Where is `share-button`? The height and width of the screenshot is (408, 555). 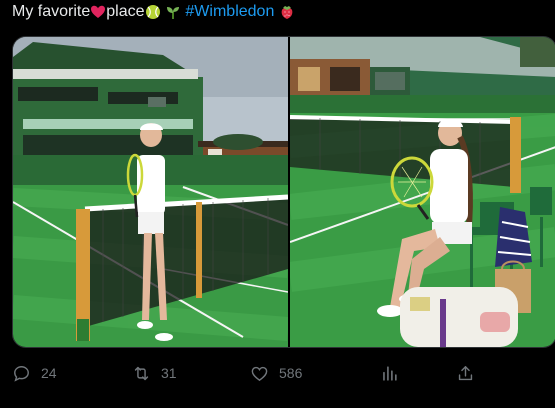
share-button is located at coordinates (465, 373).